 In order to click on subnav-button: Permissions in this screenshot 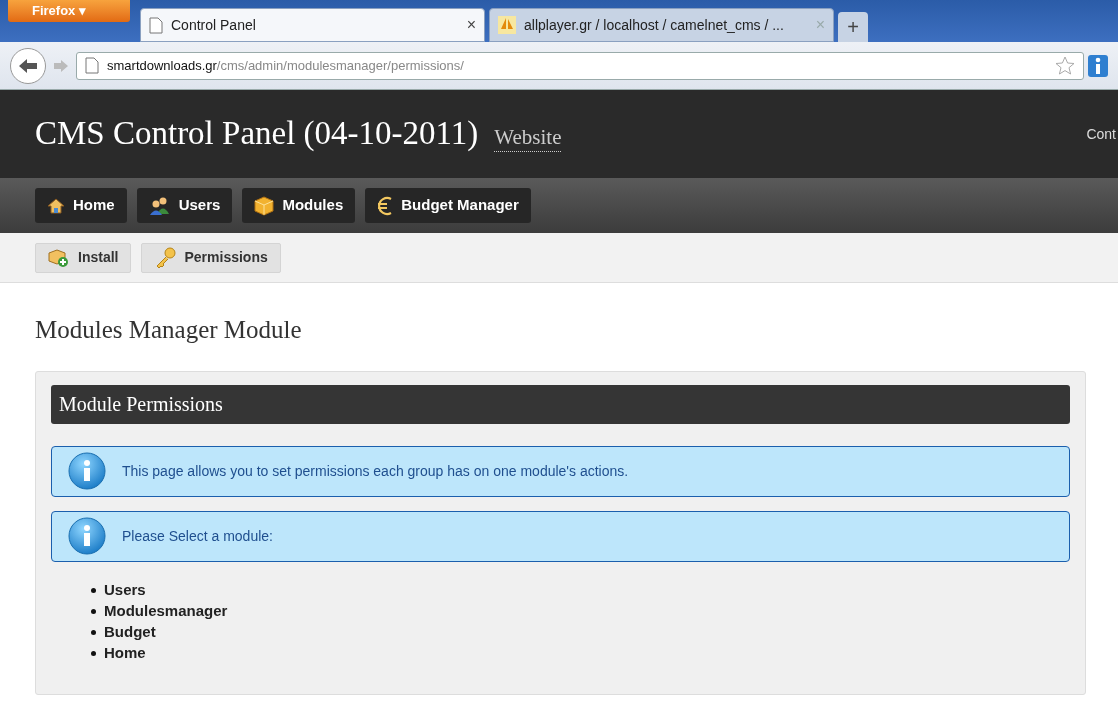, I will do `click(211, 257)`.